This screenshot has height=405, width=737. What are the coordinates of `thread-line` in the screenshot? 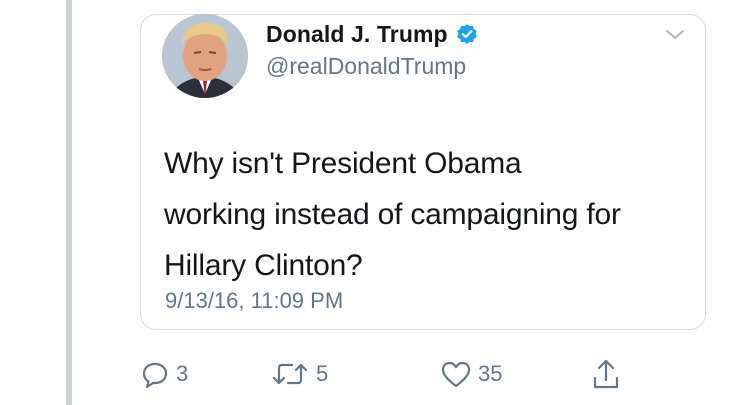 It's located at (69, 202).